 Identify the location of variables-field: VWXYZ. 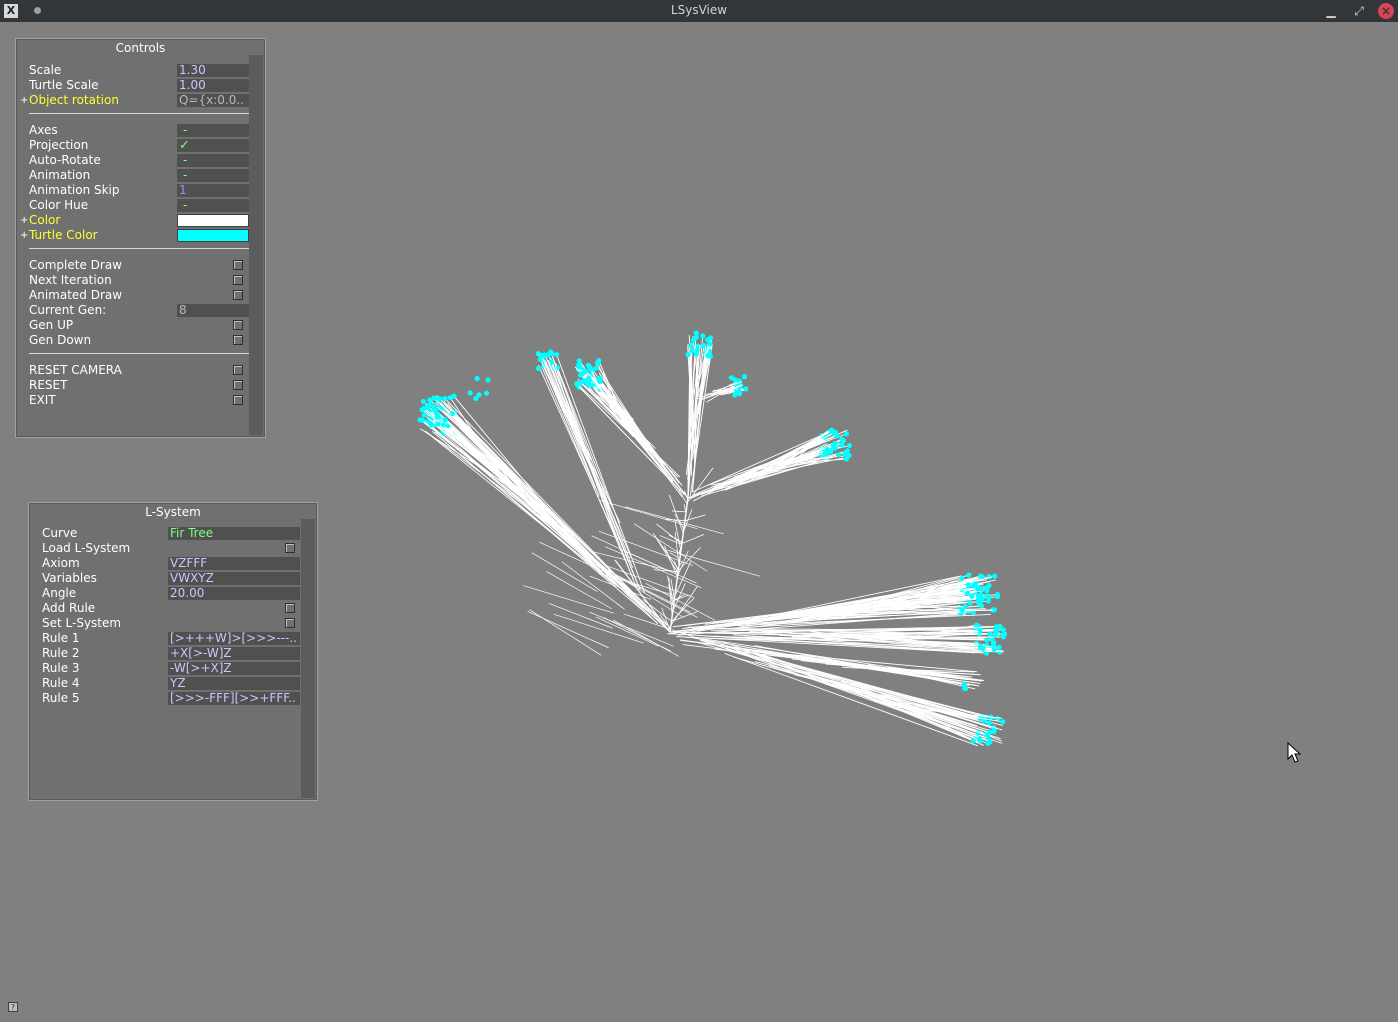
(234, 578).